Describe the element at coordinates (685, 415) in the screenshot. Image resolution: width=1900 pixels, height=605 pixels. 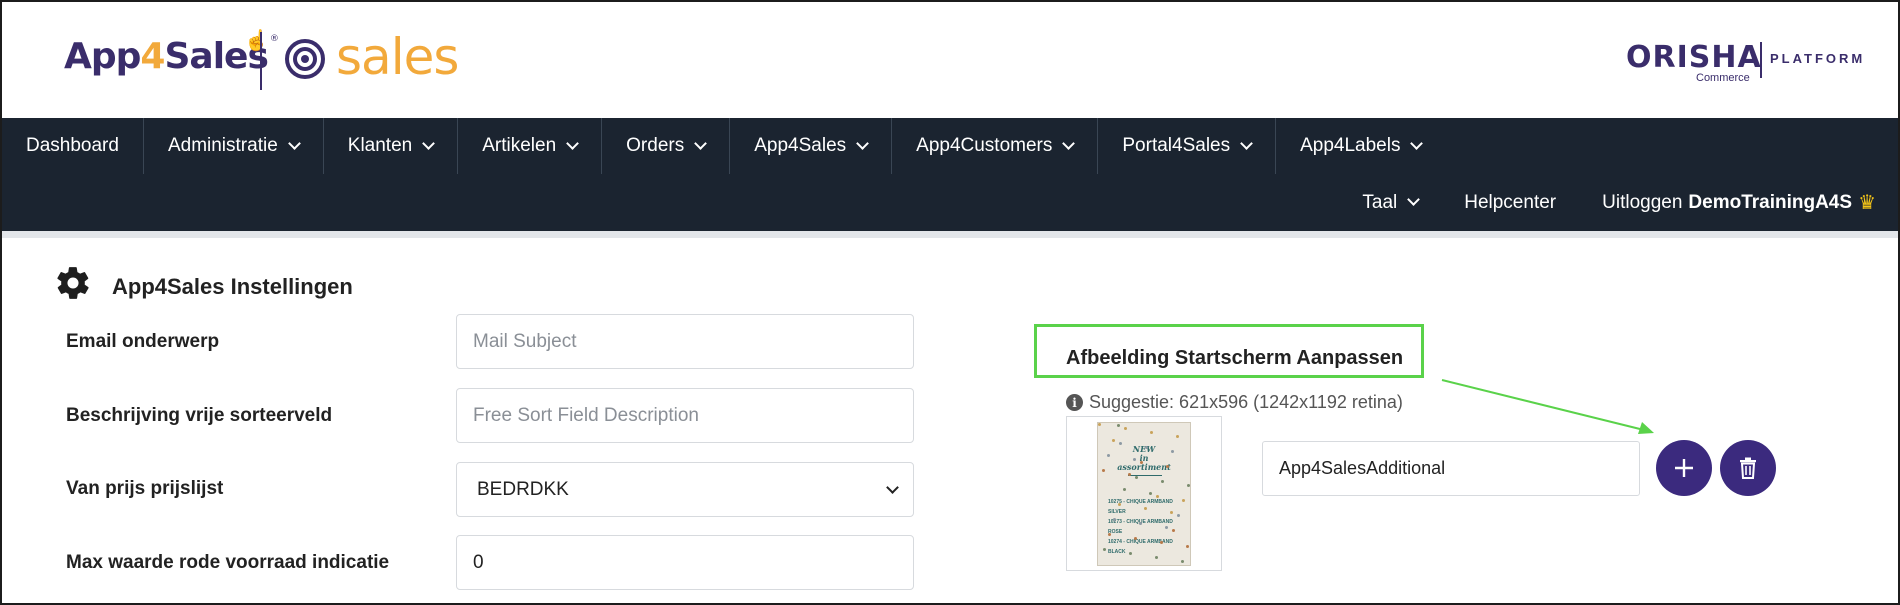
I see `sort-field-input: Free Sort Field Description` at that location.